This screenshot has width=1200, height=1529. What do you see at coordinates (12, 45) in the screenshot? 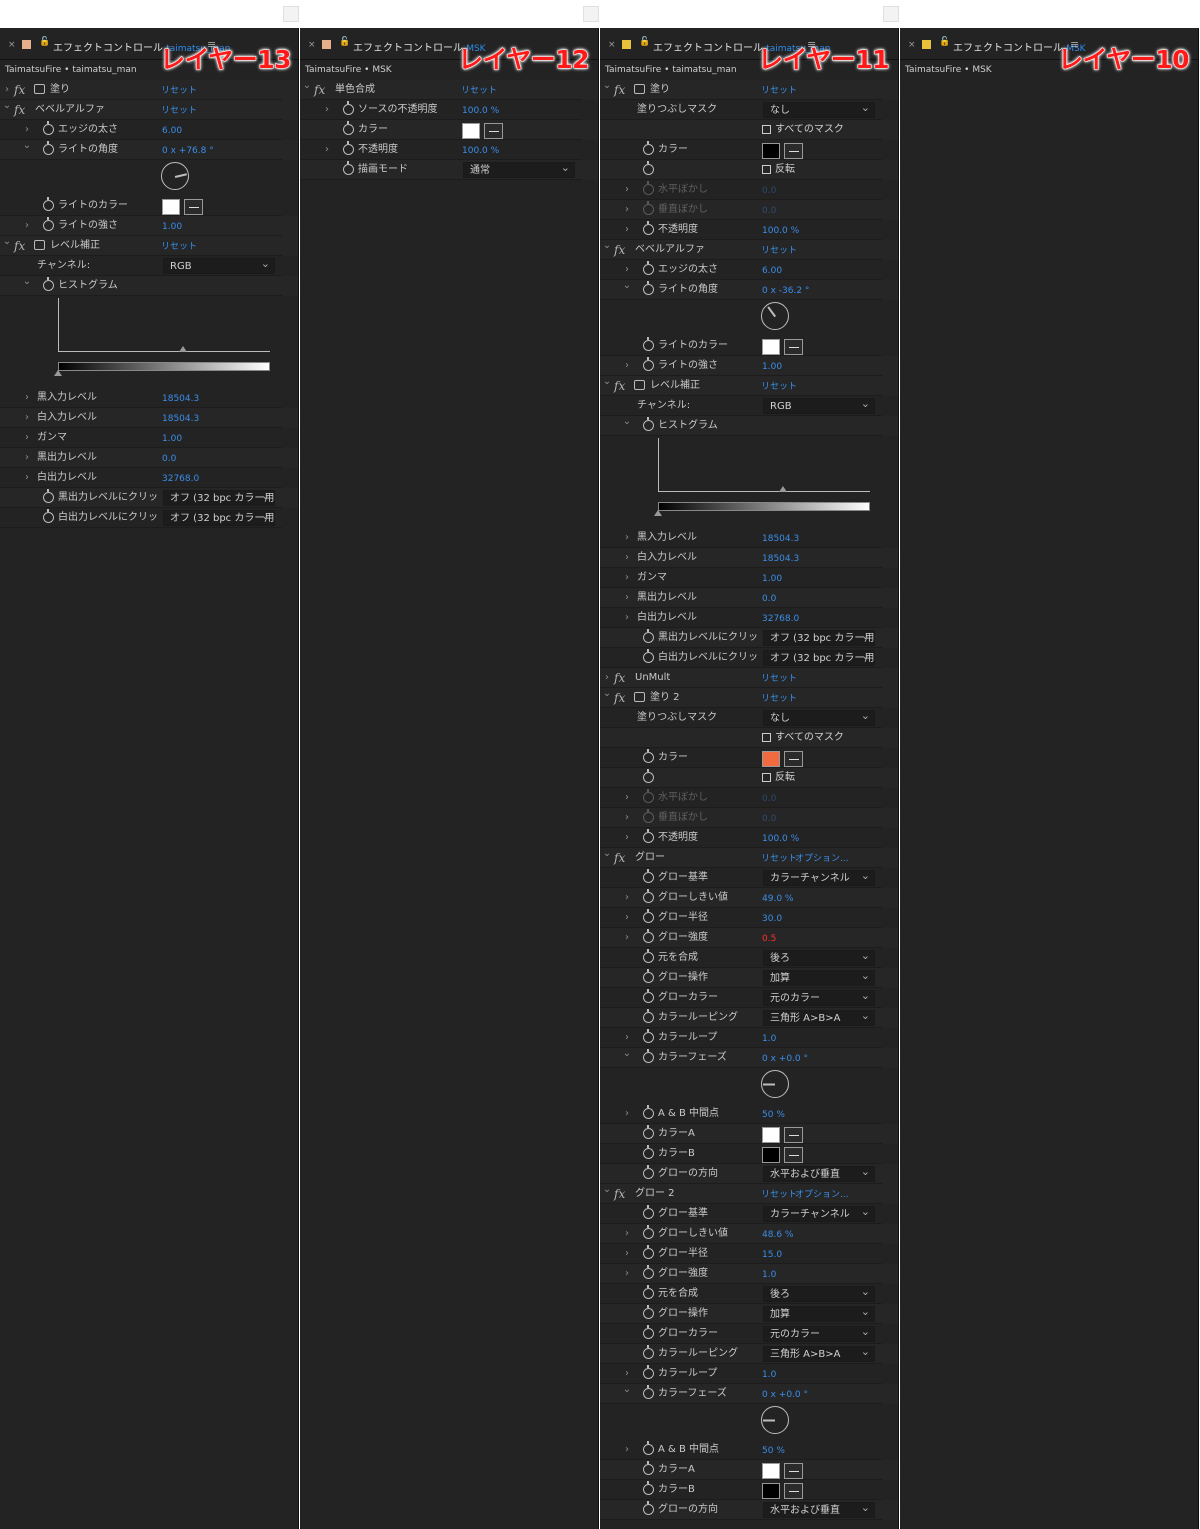
I see `close-panel-icon: ×` at bounding box center [12, 45].